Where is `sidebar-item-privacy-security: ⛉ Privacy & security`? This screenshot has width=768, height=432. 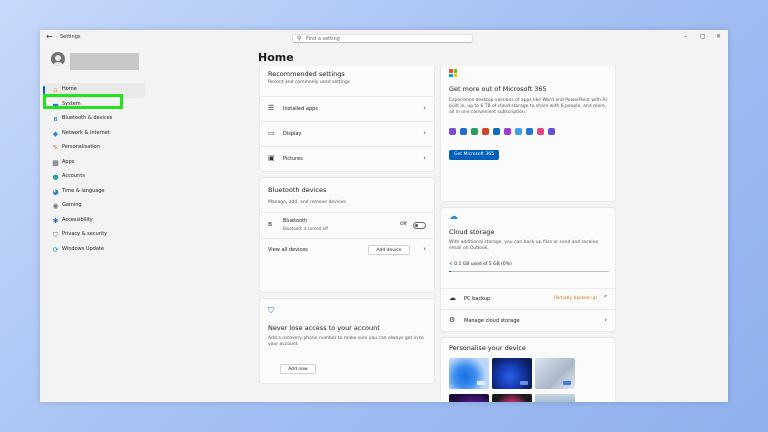 sidebar-item-privacy-security: ⛉ Privacy & security is located at coordinates (94, 235).